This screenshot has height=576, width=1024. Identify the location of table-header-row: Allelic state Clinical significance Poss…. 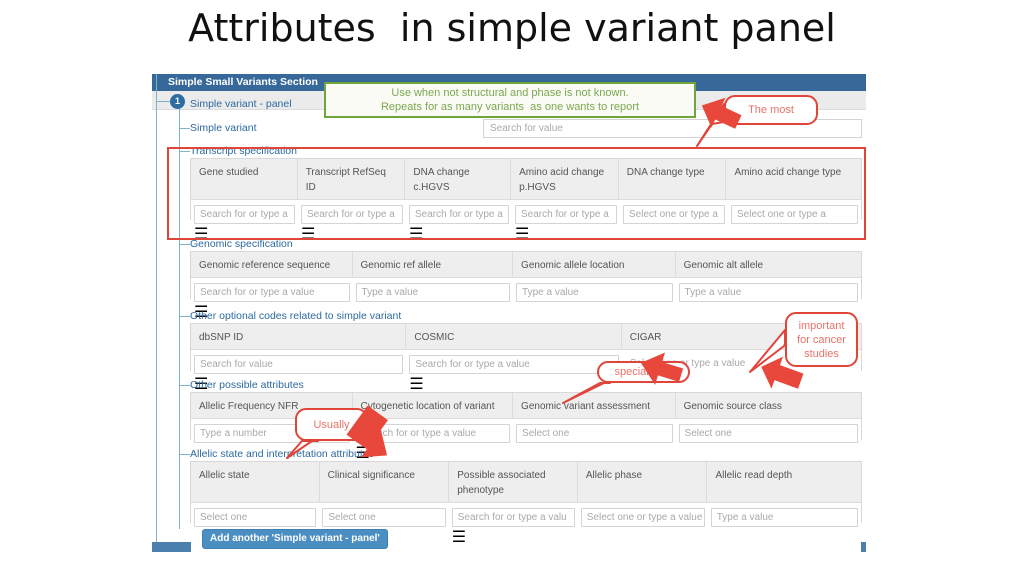
(526, 482).